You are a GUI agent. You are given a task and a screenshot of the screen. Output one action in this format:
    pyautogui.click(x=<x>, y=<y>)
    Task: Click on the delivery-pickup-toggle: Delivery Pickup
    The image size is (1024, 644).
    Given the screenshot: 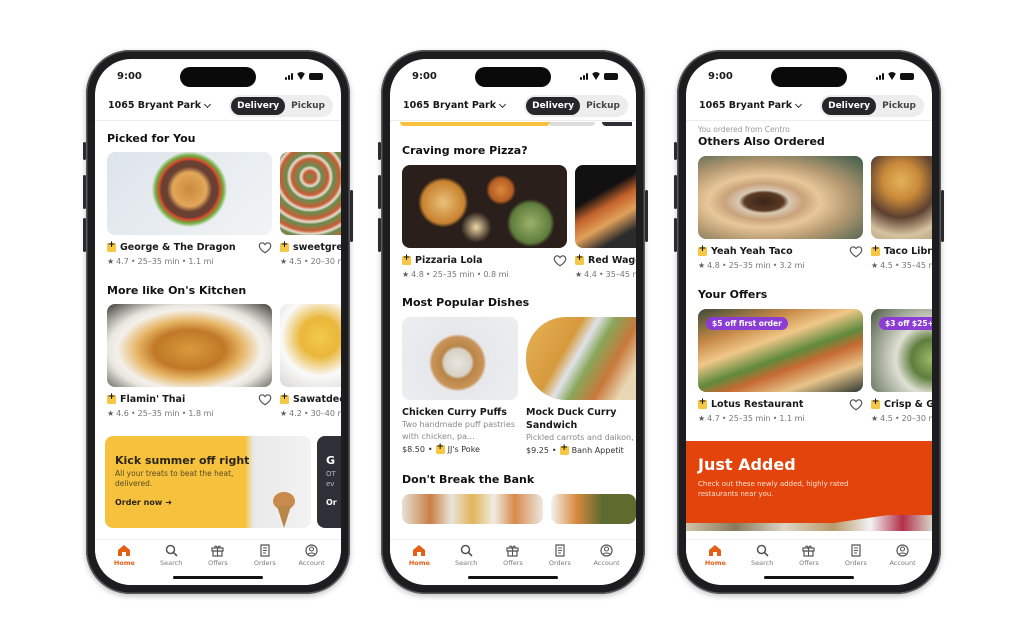 What is the action you would take?
    pyautogui.click(x=576, y=105)
    